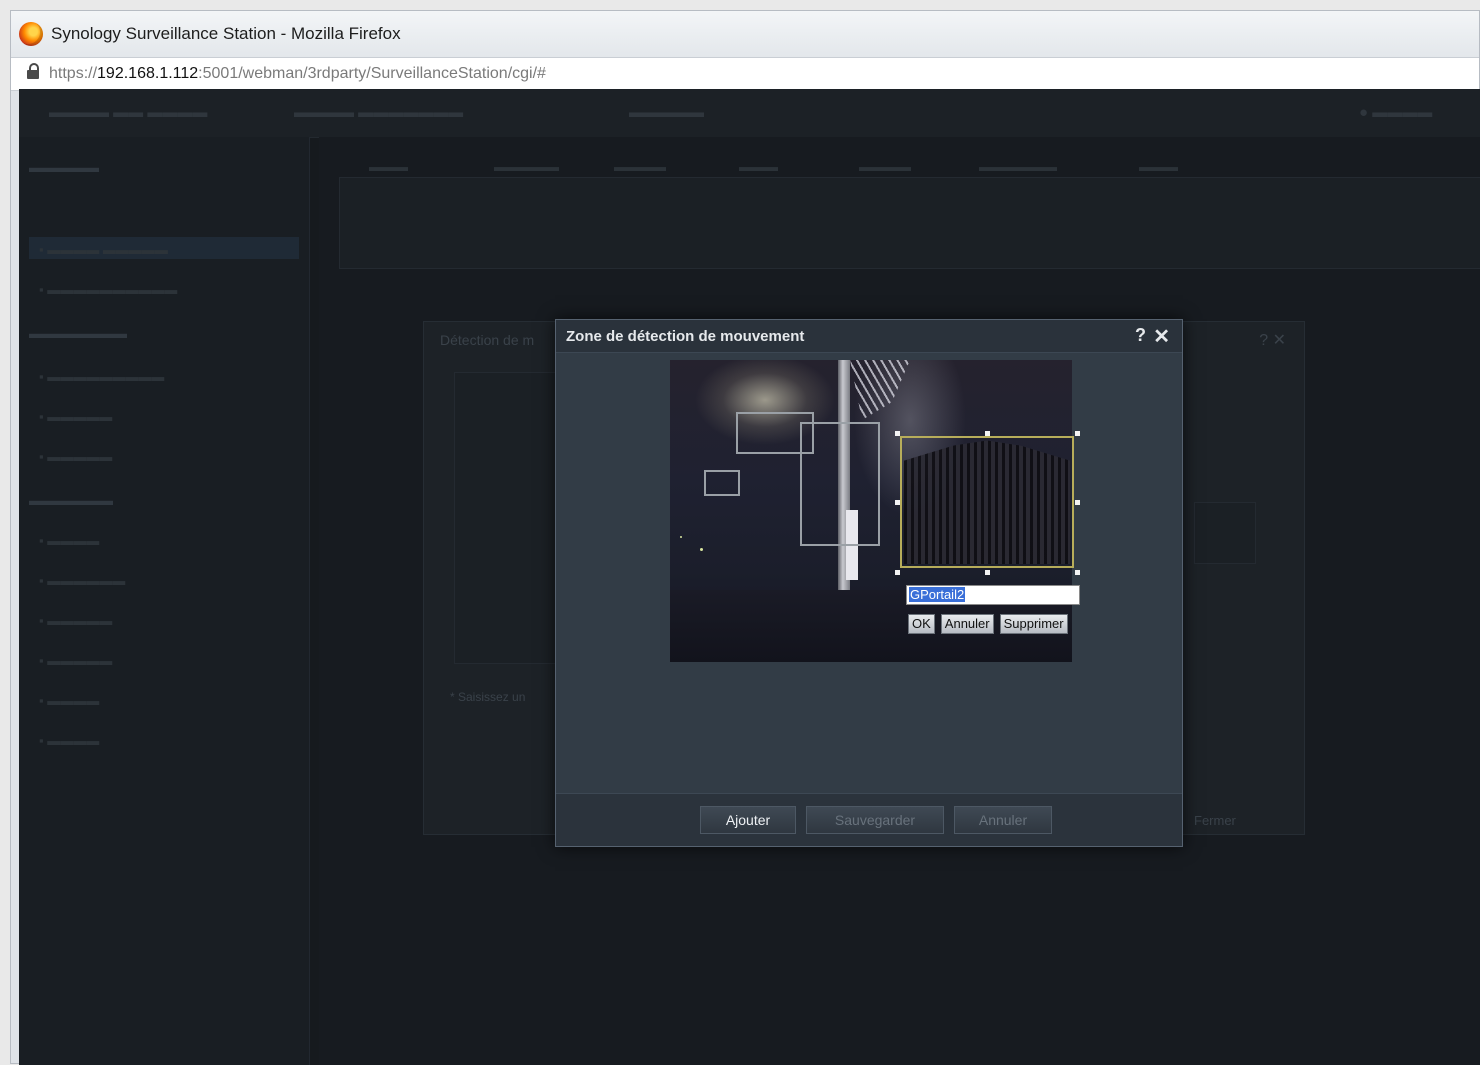  What do you see at coordinates (1140, 335) in the screenshot?
I see `help-icon: ?` at bounding box center [1140, 335].